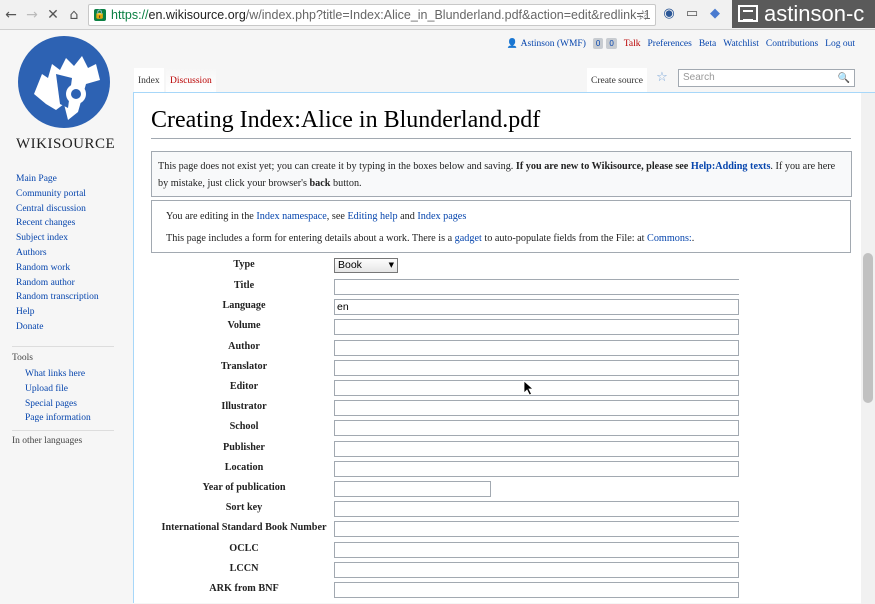 Image resolution: width=875 pixels, height=604 pixels. I want to click on field-location, so click(536, 468).